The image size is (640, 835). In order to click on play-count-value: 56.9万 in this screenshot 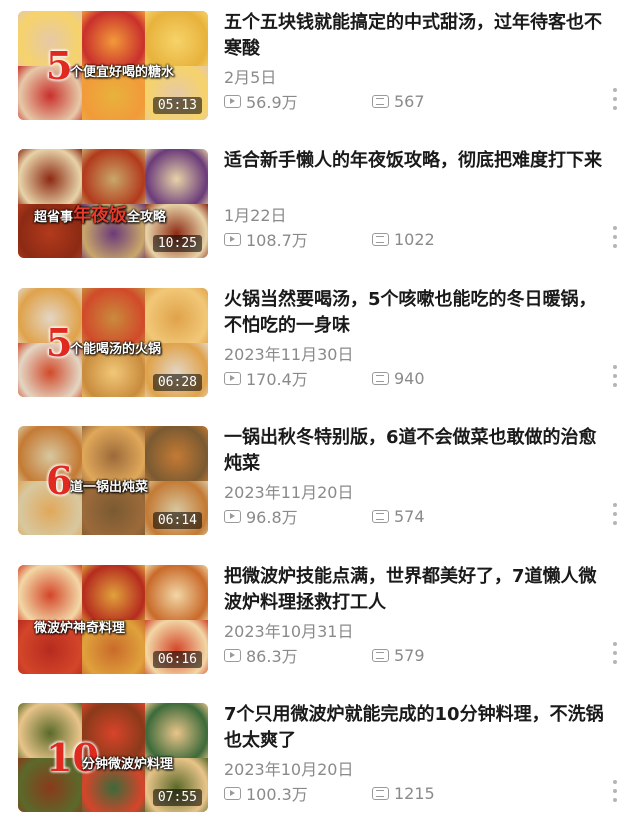, I will do `click(272, 102)`.